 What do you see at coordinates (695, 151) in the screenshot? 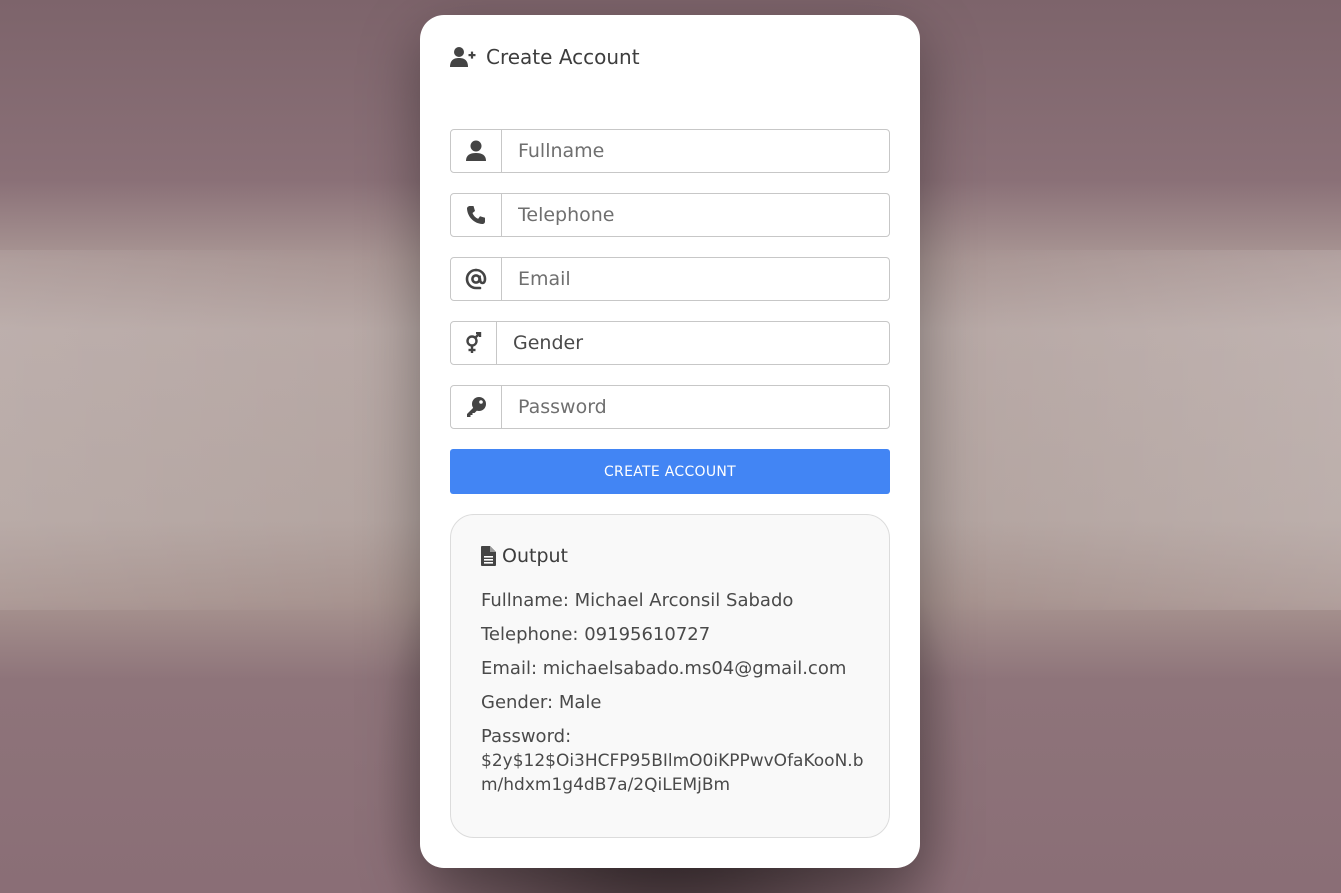
I see `fullname-input` at bounding box center [695, 151].